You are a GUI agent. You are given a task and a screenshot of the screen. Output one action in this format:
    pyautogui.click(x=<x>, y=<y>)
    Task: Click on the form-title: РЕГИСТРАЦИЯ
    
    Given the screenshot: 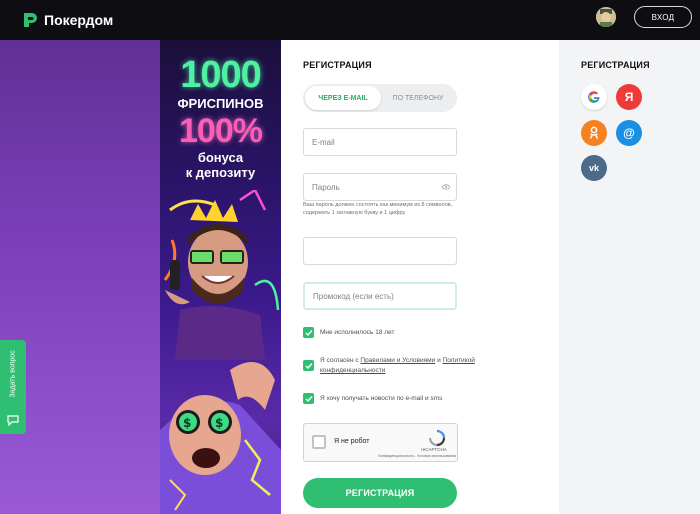 What is the action you would take?
    pyautogui.click(x=337, y=65)
    